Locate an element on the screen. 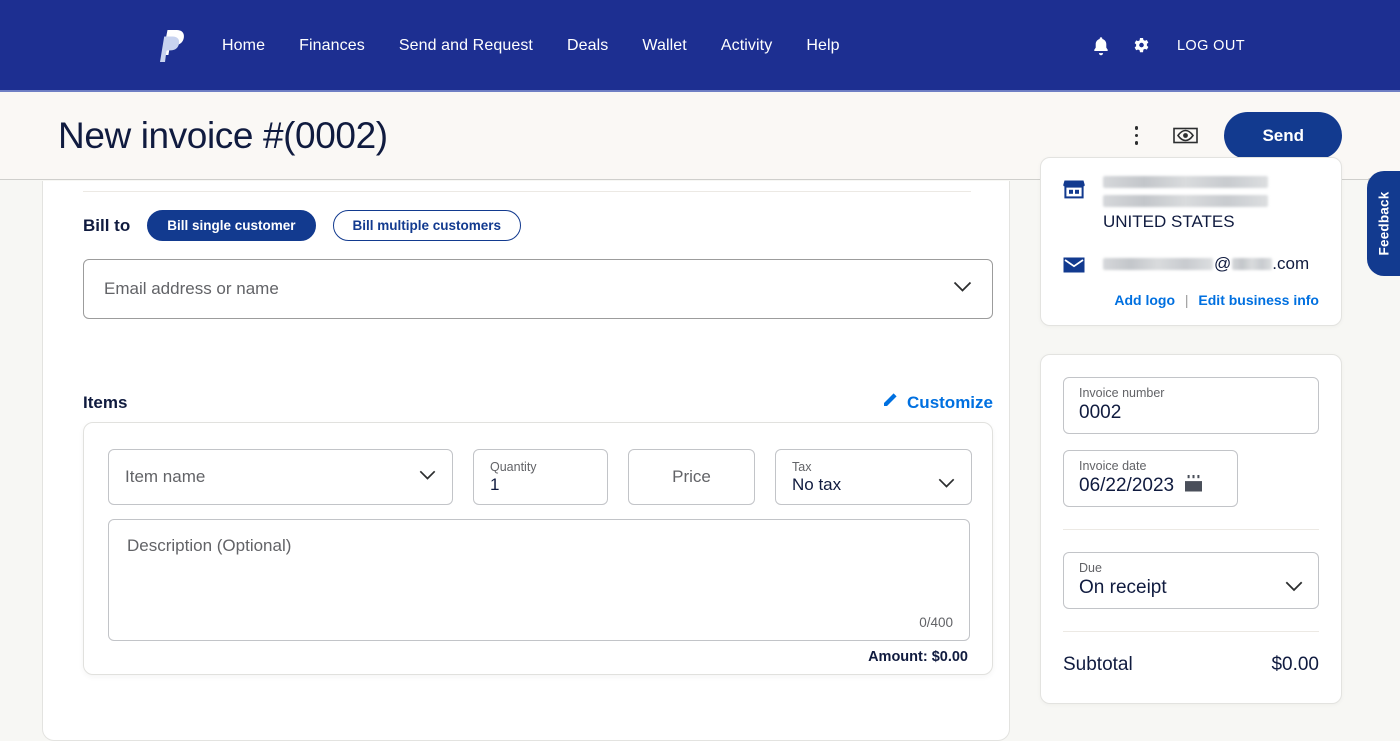  price-field: Price is located at coordinates (691, 477).